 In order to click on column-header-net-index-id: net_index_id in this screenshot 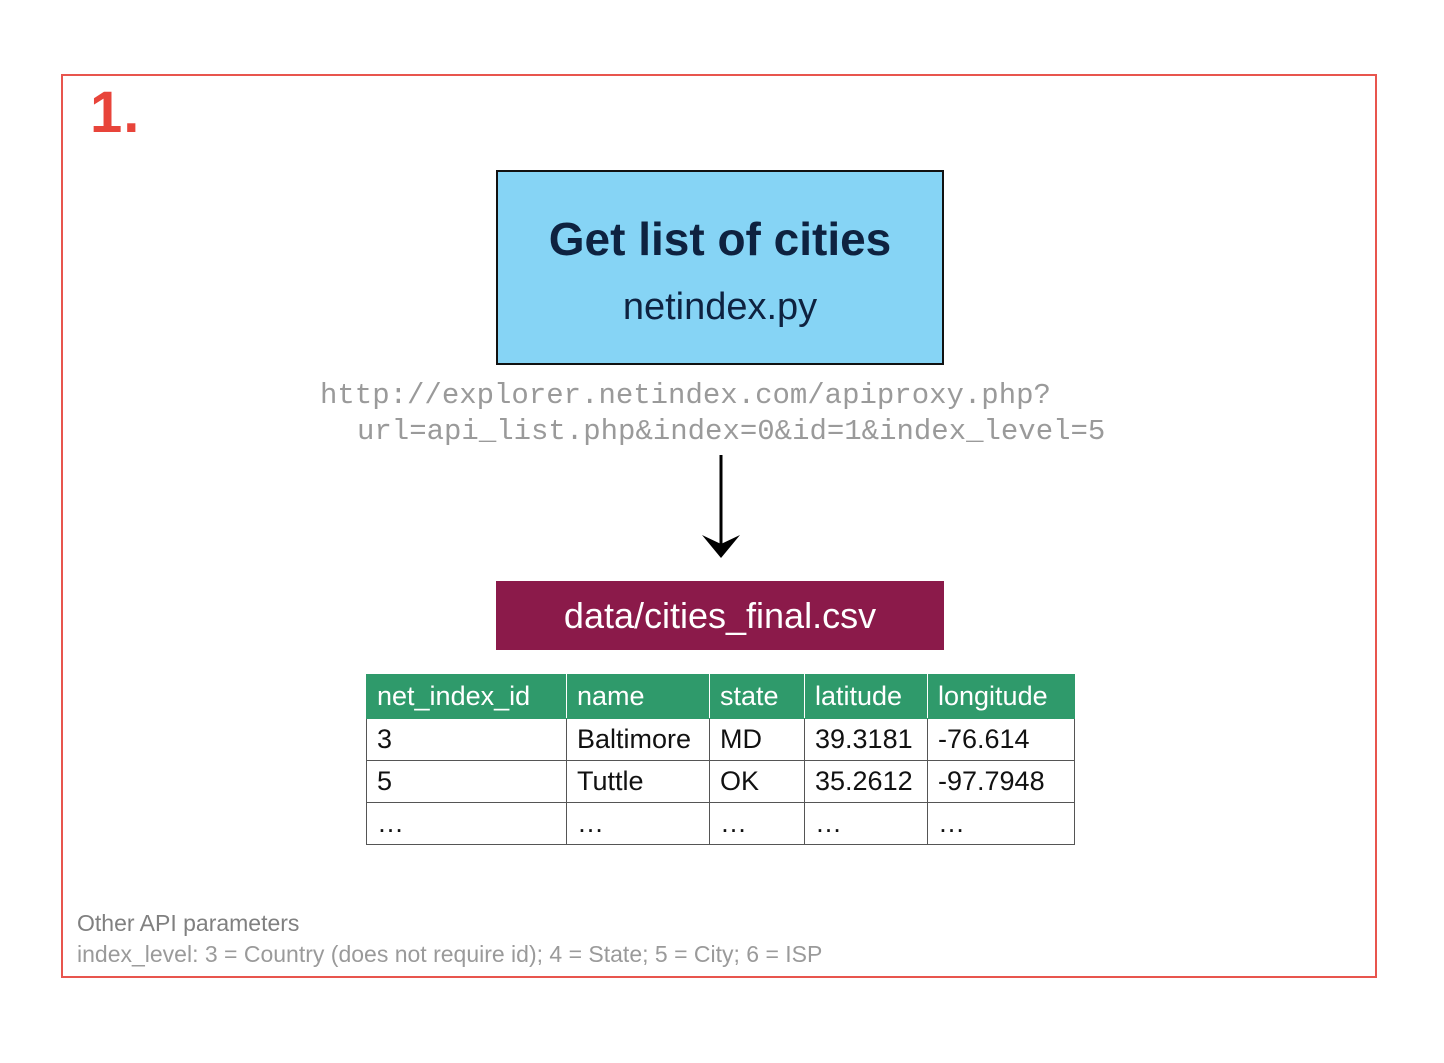, I will do `click(466, 696)`.